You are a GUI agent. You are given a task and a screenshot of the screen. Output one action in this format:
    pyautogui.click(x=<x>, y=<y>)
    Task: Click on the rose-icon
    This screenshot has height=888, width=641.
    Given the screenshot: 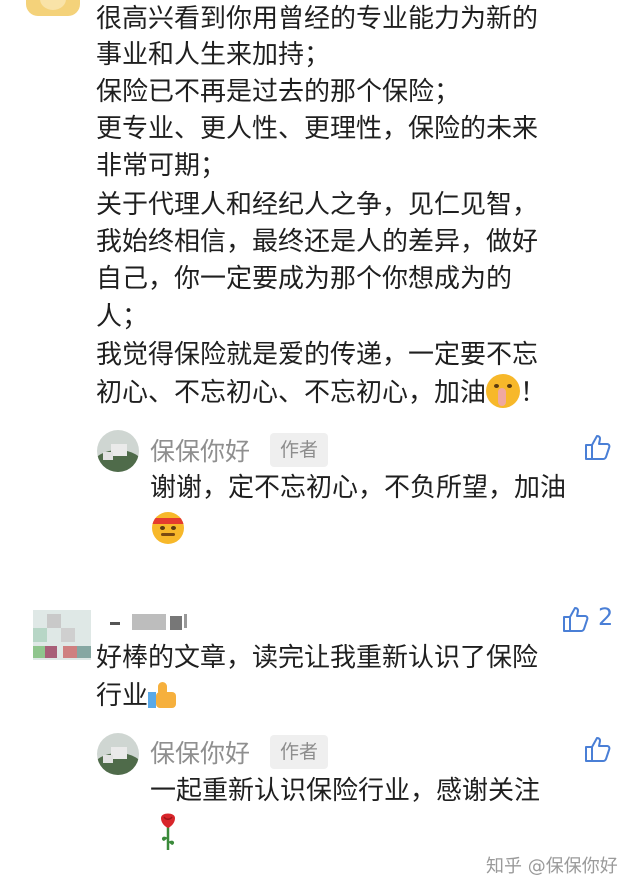 What is the action you would take?
    pyautogui.click(x=168, y=832)
    